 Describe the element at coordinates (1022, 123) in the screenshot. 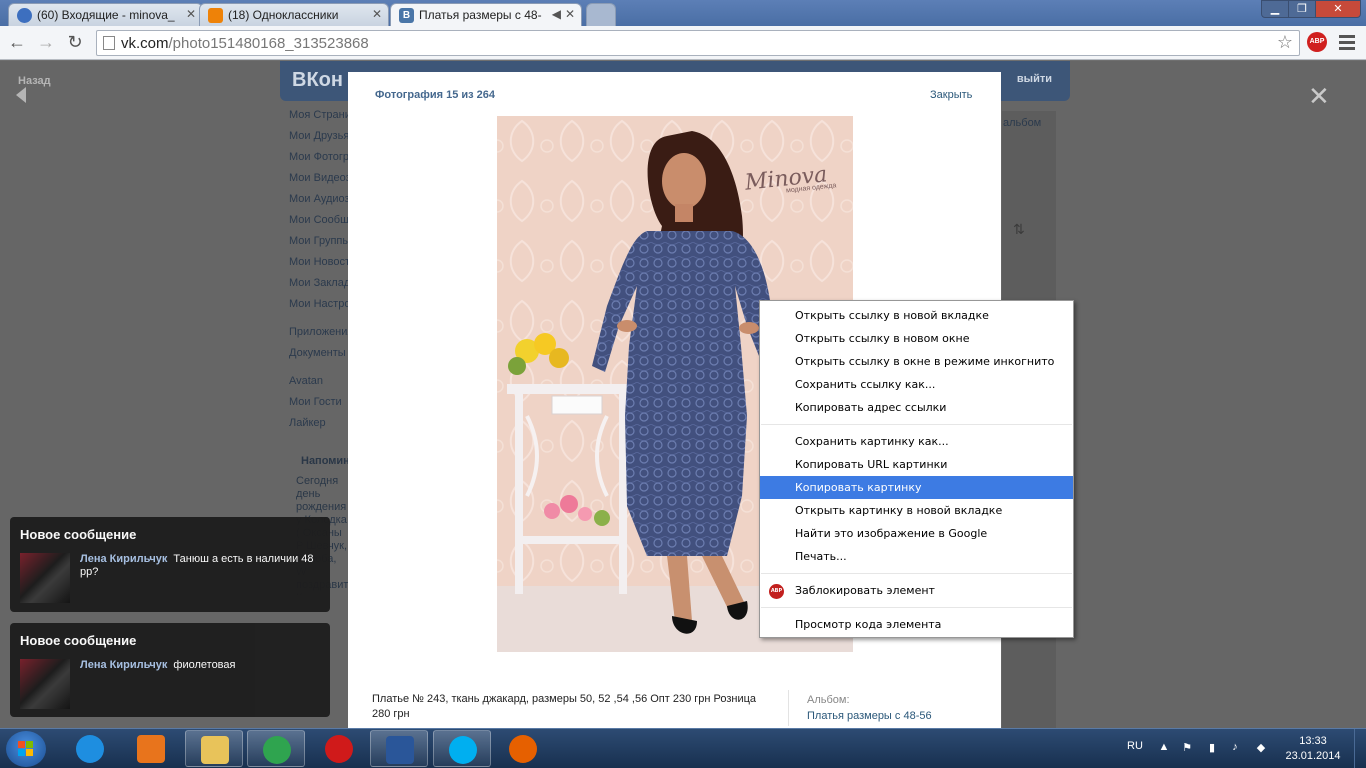

I see `album-tab: альбом` at that location.